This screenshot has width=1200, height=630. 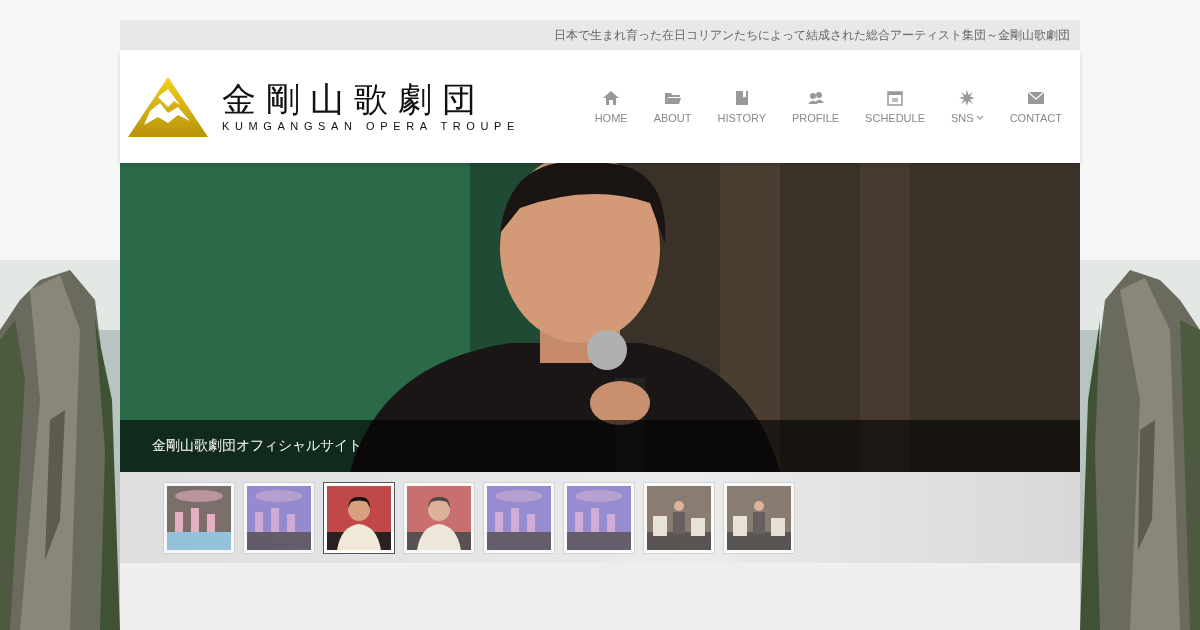 What do you see at coordinates (611, 97) in the screenshot?
I see `home-icon` at bounding box center [611, 97].